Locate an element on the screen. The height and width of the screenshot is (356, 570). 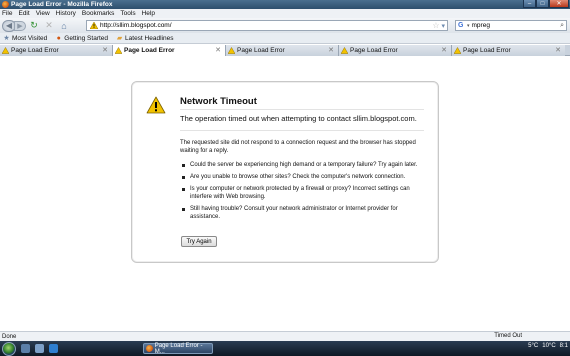
tab-2: Page Load Error ✕ is located at coordinates (169, 50).